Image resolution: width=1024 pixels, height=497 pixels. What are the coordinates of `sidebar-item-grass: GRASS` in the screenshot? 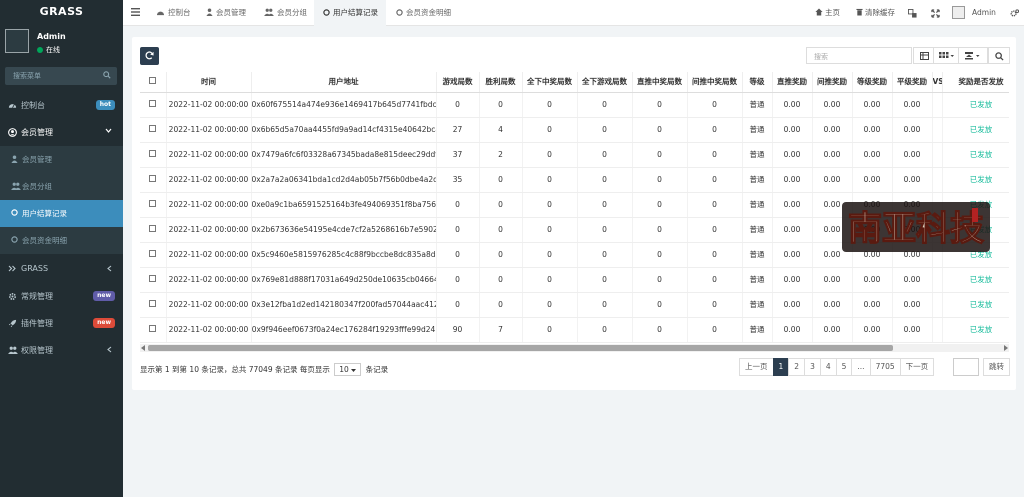 It's located at (61, 269).